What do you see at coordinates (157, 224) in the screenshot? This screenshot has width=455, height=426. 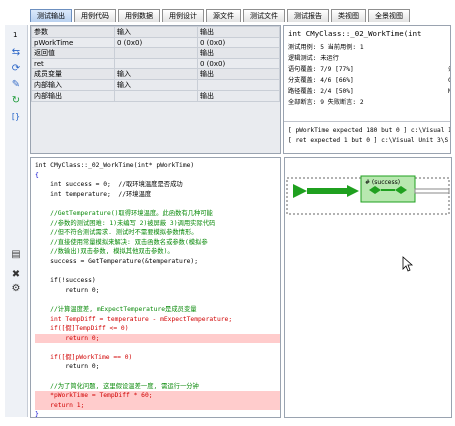 I see `code-line: //参数的测试困难: 1)未编写 2)被屏蔽 3)调用实际代码` at bounding box center [157, 224].